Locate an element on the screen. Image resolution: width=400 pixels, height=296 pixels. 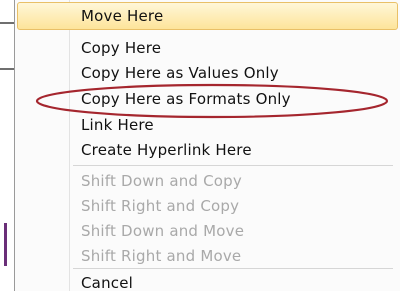
menu-item-shift-down-move: Shift Down and Move is located at coordinates (207, 231).